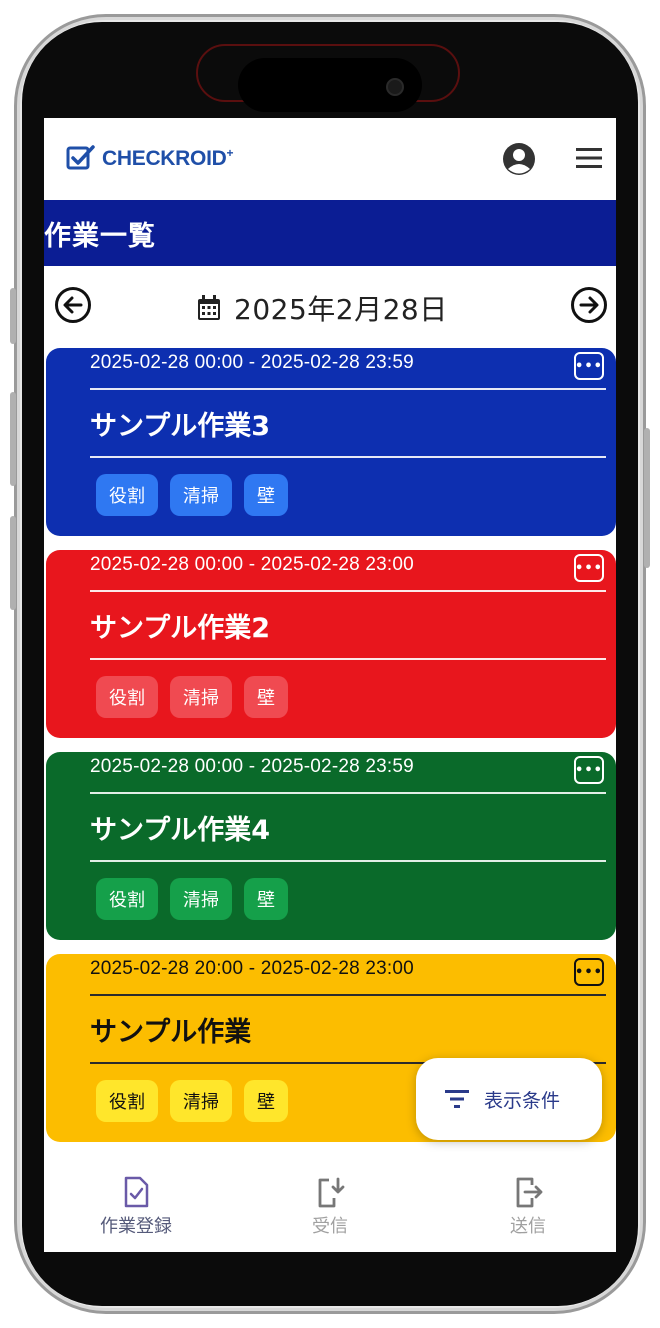 The width and height of the screenshot is (660, 1328). What do you see at coordinates (180, 426) in the screenshot?
I see `task-name: サンプル作業3` at bounding box center [180, 426].